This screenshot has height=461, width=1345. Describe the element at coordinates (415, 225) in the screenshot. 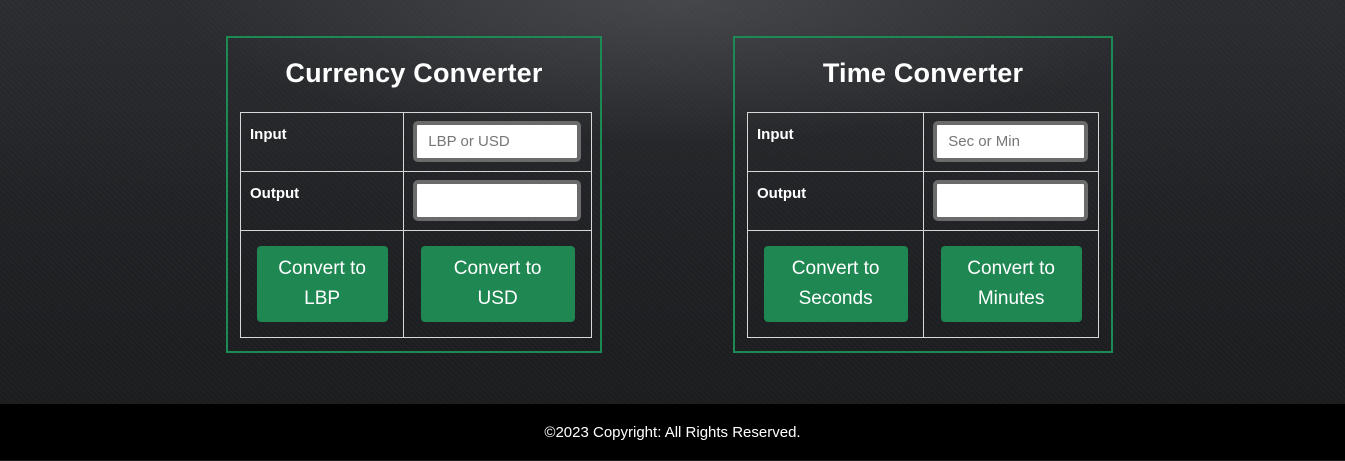

I see `currency-converter-table: Input Output Convert to LBP Convert to USD` at that location.